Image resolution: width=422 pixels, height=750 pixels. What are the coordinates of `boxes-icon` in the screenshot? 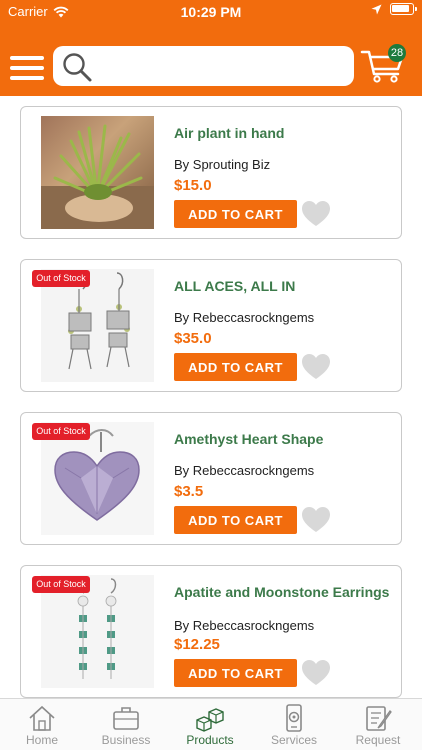 It's located at (210, 720).